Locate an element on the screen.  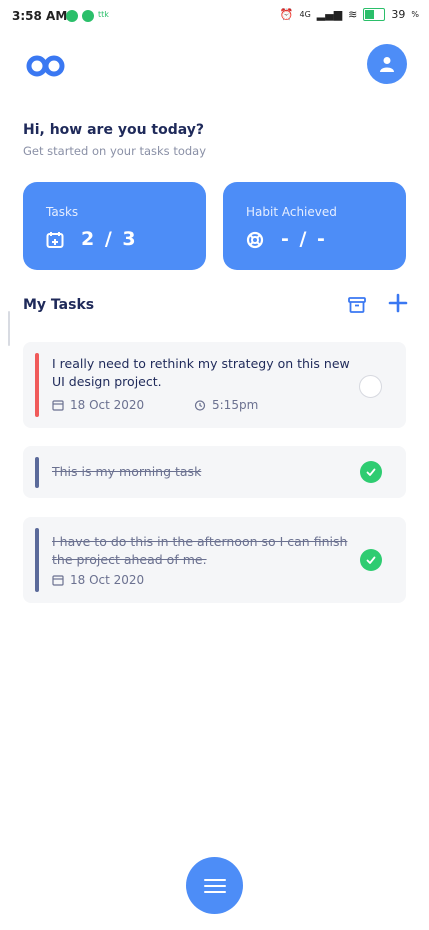
status-right-icons: ⏰ 4G ▂▄▆ ≋ 39% is located at coordinates (349, 14).